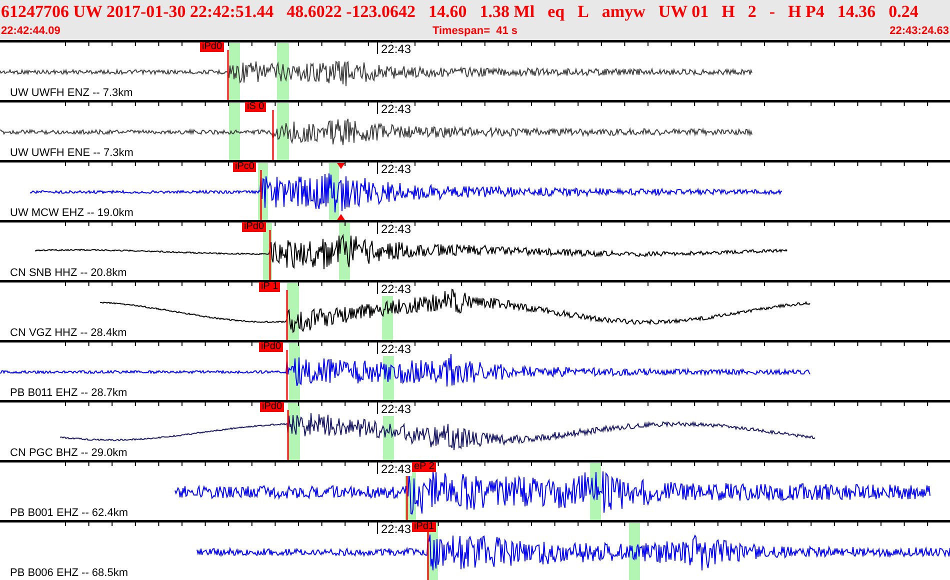 The height and width of the screenshot is (580, 950). Describe the element at coordinates (72, 213) in the screenshot. I see `station-label: UW MCW EHZ -- 19.0km` at that location.